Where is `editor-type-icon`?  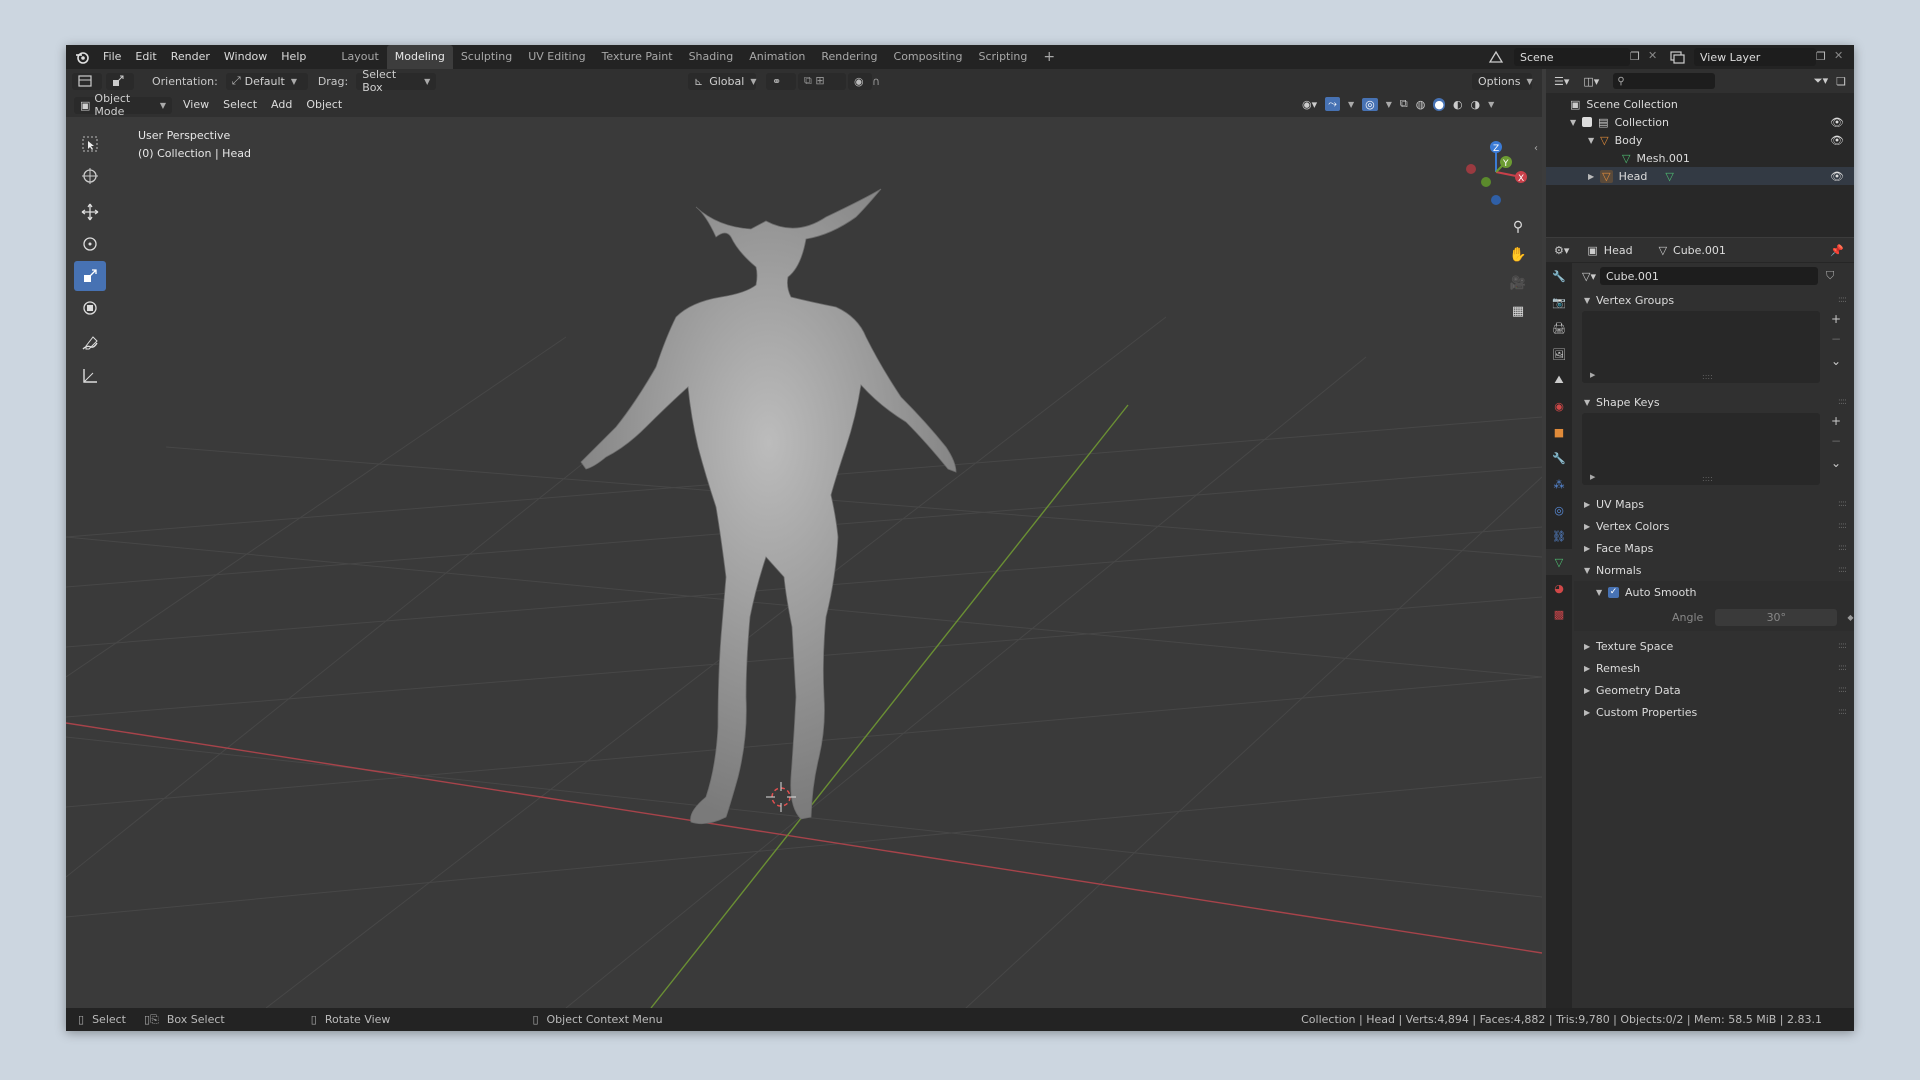 editor-type-icon is located at coordinates (87, 81).